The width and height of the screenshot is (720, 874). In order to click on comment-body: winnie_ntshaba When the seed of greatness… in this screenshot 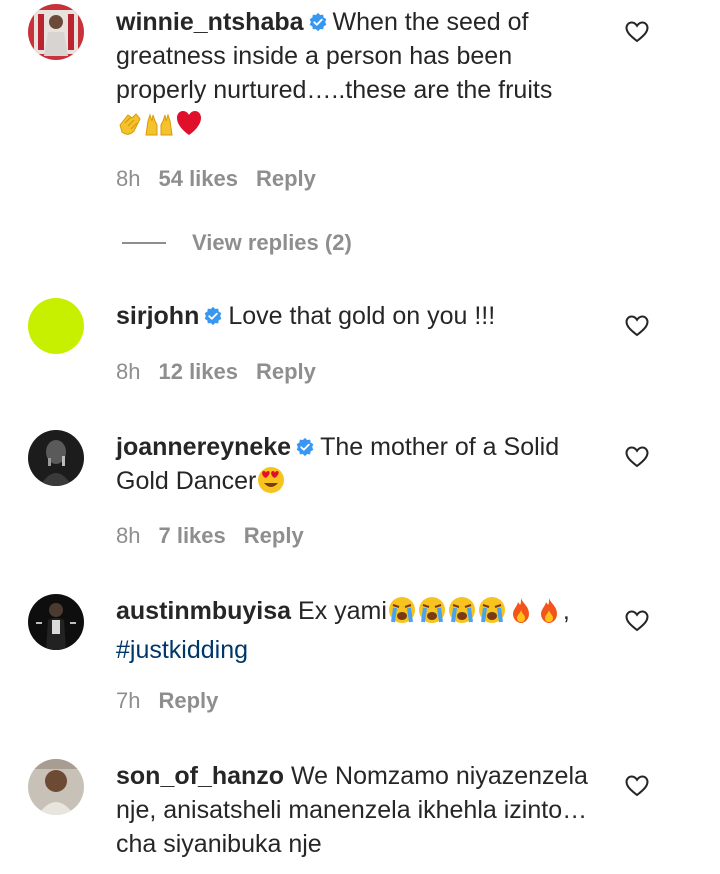, I will do `click(362, 75)`.